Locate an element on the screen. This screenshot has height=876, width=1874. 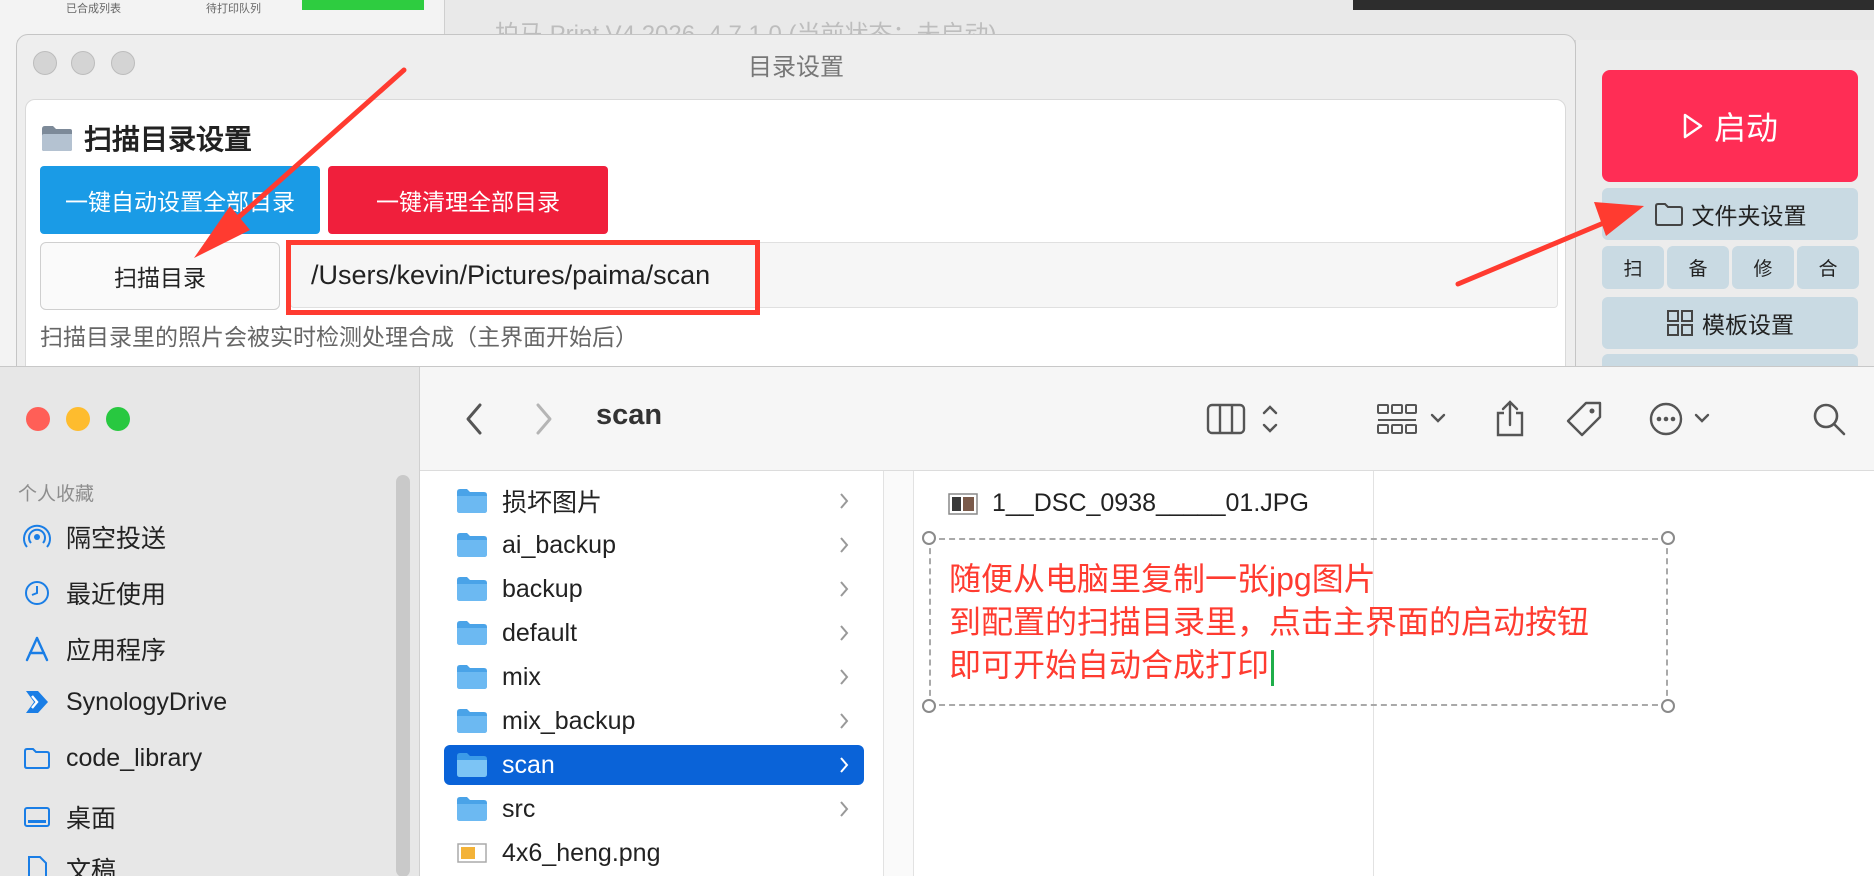
mini-button-scan: 扫 is located at coordinates (1633, 267).